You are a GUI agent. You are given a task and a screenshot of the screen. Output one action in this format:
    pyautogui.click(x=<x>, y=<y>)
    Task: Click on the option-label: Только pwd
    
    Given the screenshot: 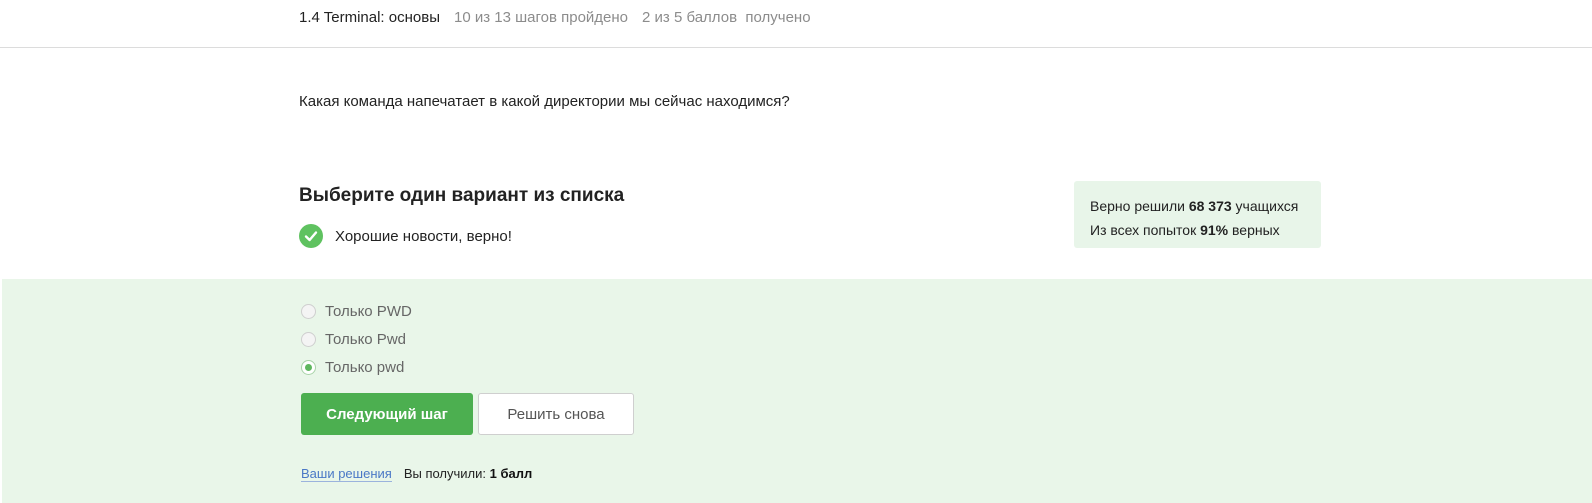 What is the action you would take?
    pyautogui.click(x=365, y=367)
    